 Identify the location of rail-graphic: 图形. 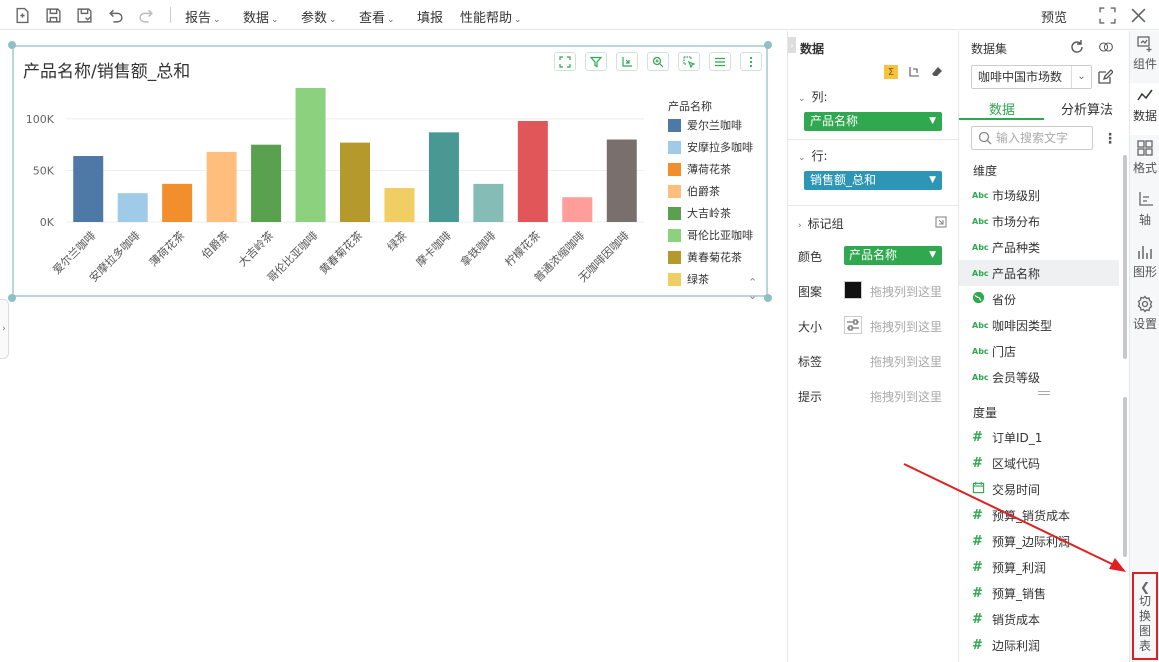
(1144, 265).